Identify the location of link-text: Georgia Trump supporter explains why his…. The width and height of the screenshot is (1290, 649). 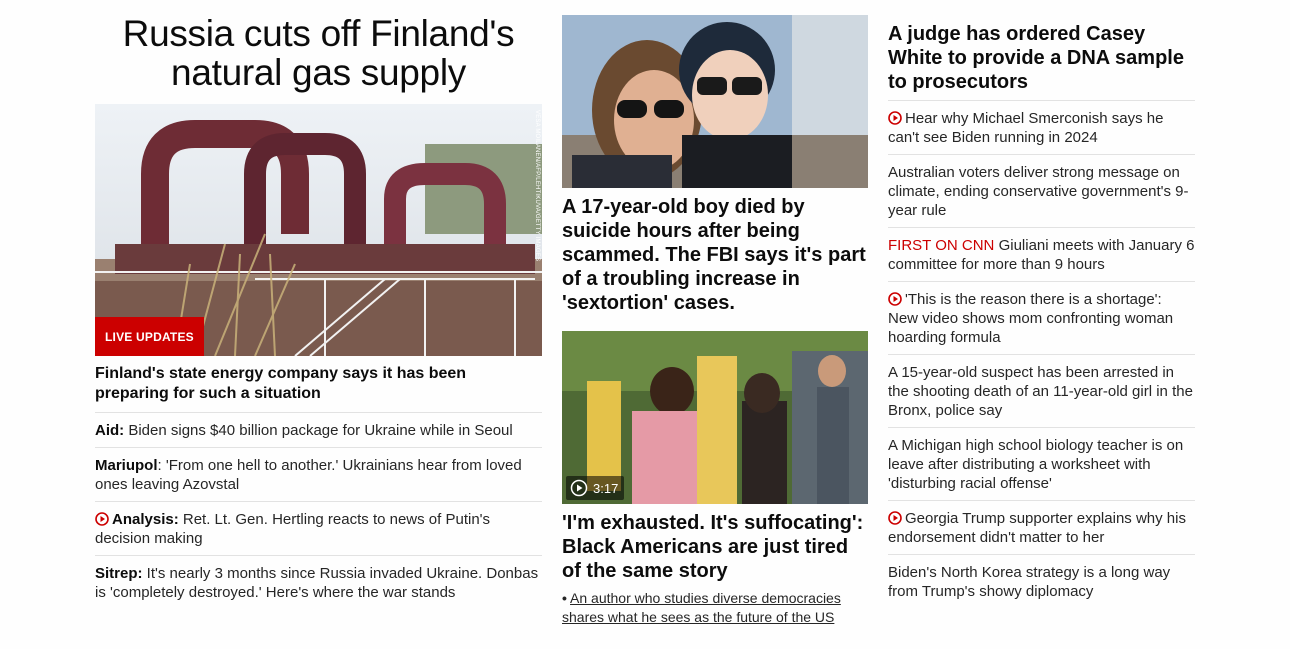
(1037, 528).